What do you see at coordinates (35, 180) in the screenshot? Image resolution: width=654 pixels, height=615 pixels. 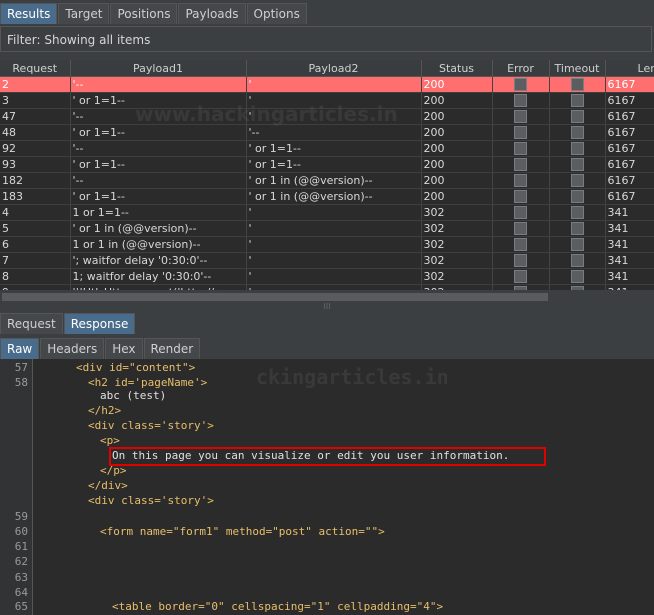 I see `table-cell: 182` at bounding box center [35, 180].